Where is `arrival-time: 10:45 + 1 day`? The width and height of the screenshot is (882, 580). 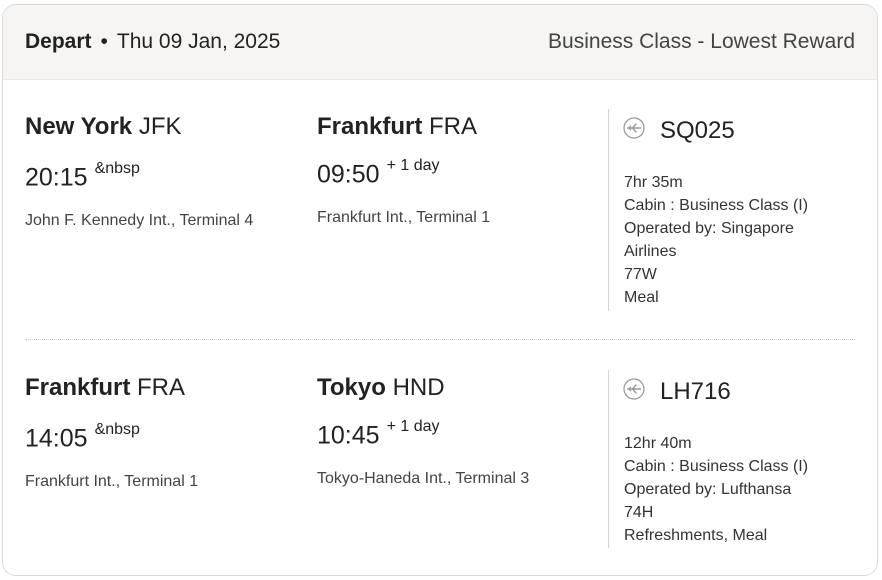 arrival-time: 10:45 + 1 day is located at coordinates (378, 434).